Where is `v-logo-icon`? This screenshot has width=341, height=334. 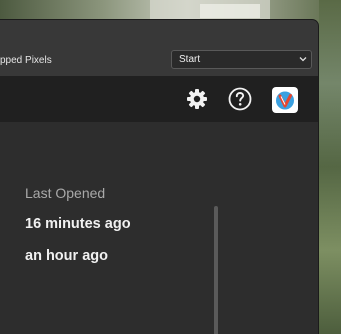 v-logo-icon is located at coordinates (285, 100).